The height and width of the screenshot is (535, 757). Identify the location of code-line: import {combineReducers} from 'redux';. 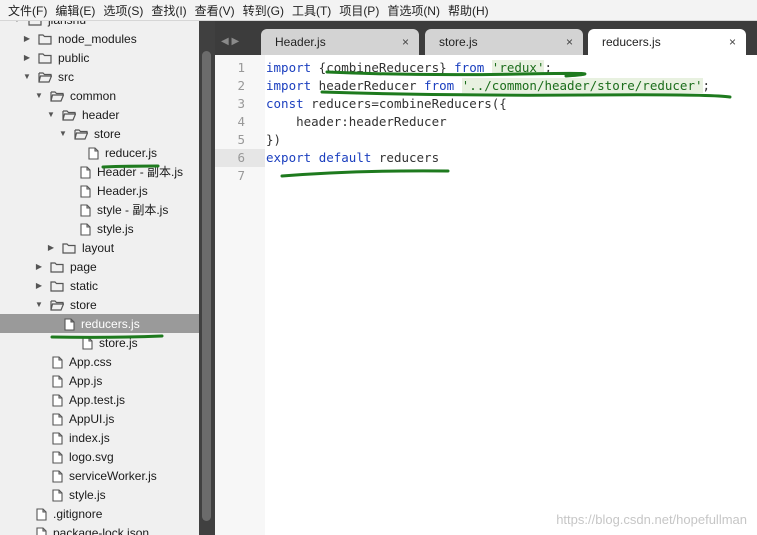
(409, 68).